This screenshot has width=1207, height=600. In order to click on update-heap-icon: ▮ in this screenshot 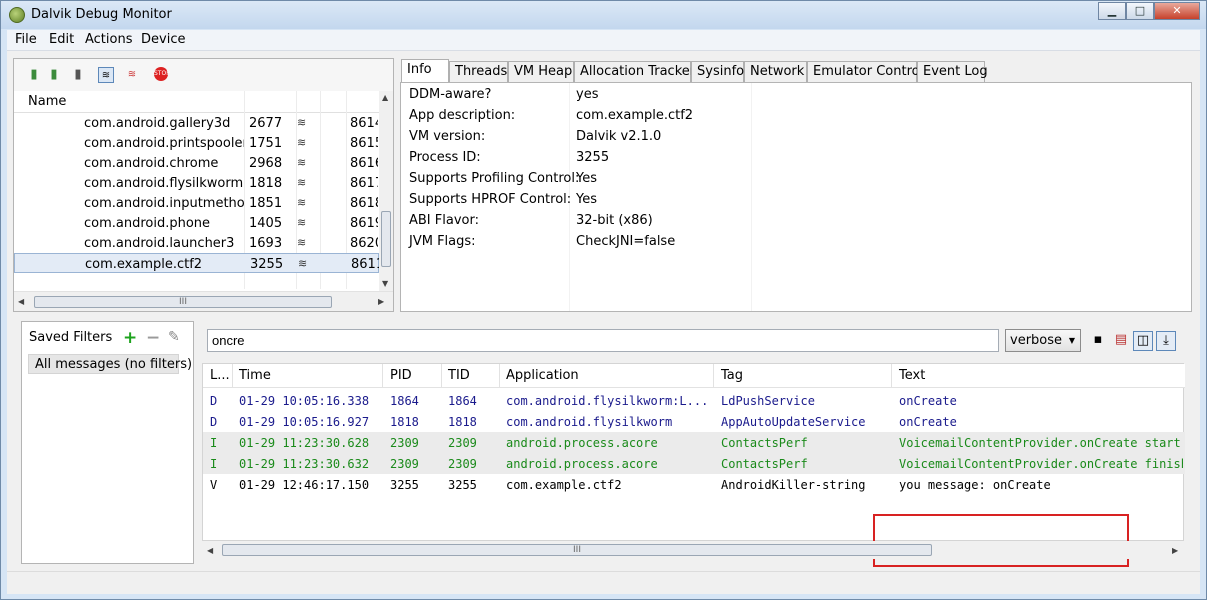, I will do `click(34, 75)`.